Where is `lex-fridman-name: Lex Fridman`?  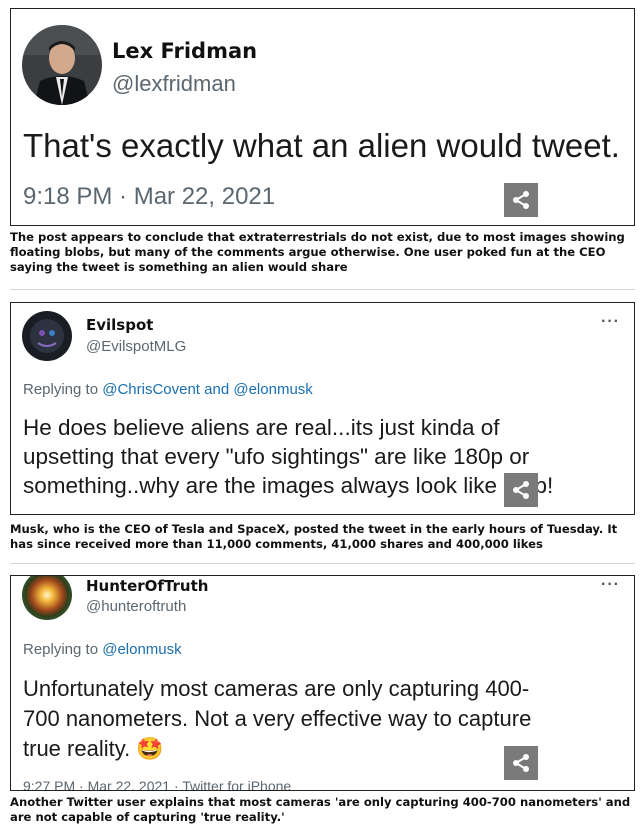
lex-fridman-name: Lex Fridman is located at coordinates (184, 51).